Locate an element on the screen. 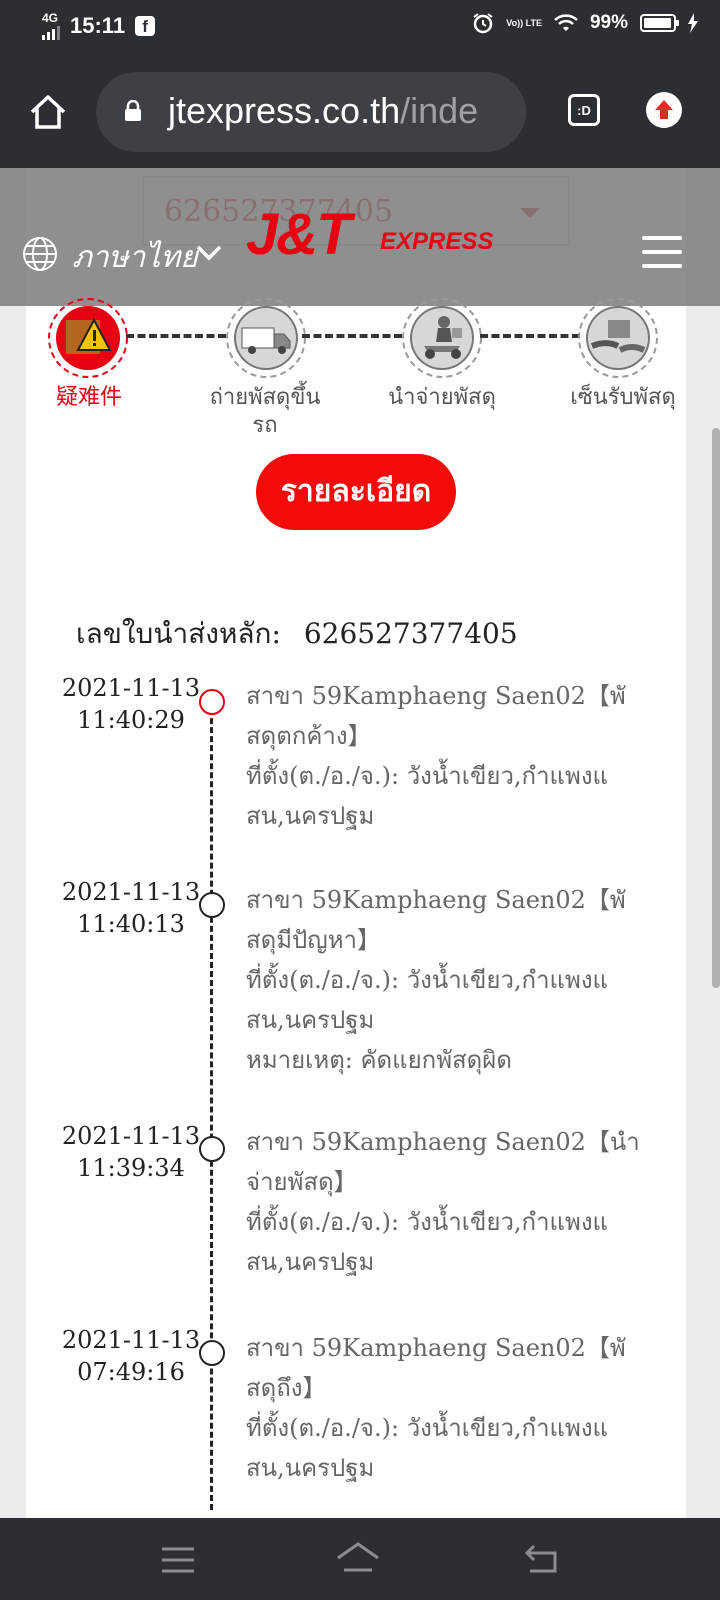  event-time: 11:40:13 is located at coordinates (131, 924).